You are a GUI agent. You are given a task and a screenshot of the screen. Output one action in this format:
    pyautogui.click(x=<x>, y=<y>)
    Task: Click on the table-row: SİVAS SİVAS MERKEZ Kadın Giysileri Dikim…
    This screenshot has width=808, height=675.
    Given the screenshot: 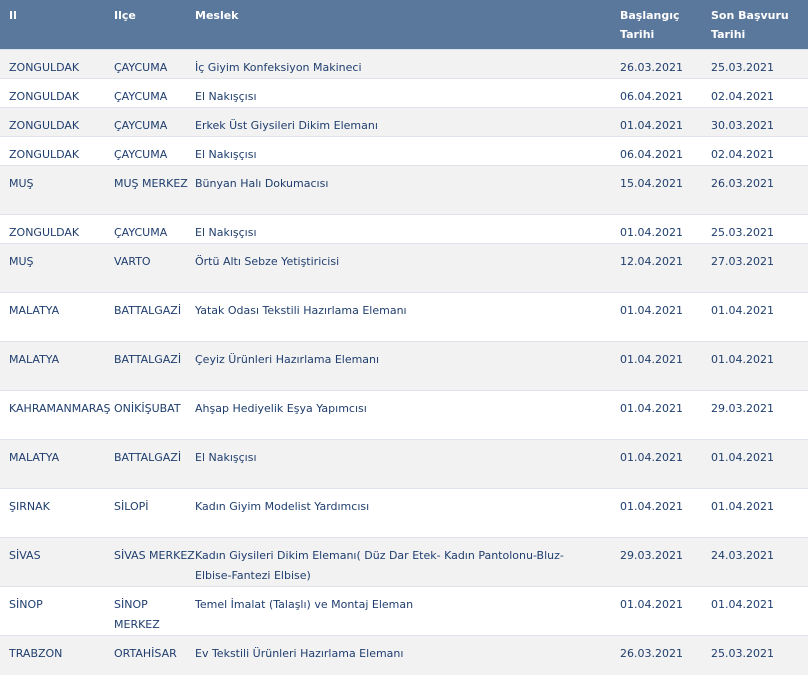 What is the action you would take?
    pyautogui.click(x=404, y=561)
    